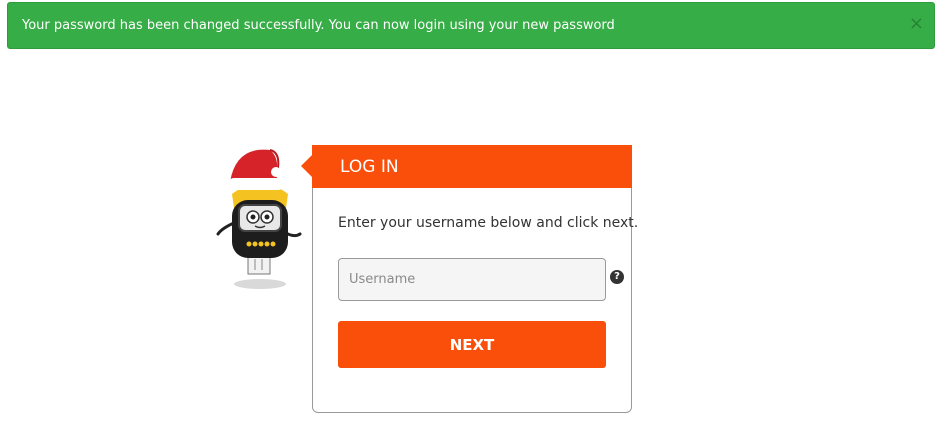 The width and height of the screenshot is (942, 439). Describe the element at coordinates (259, 219) in the screenshot. I see `usb-mascot-icon` at that location.